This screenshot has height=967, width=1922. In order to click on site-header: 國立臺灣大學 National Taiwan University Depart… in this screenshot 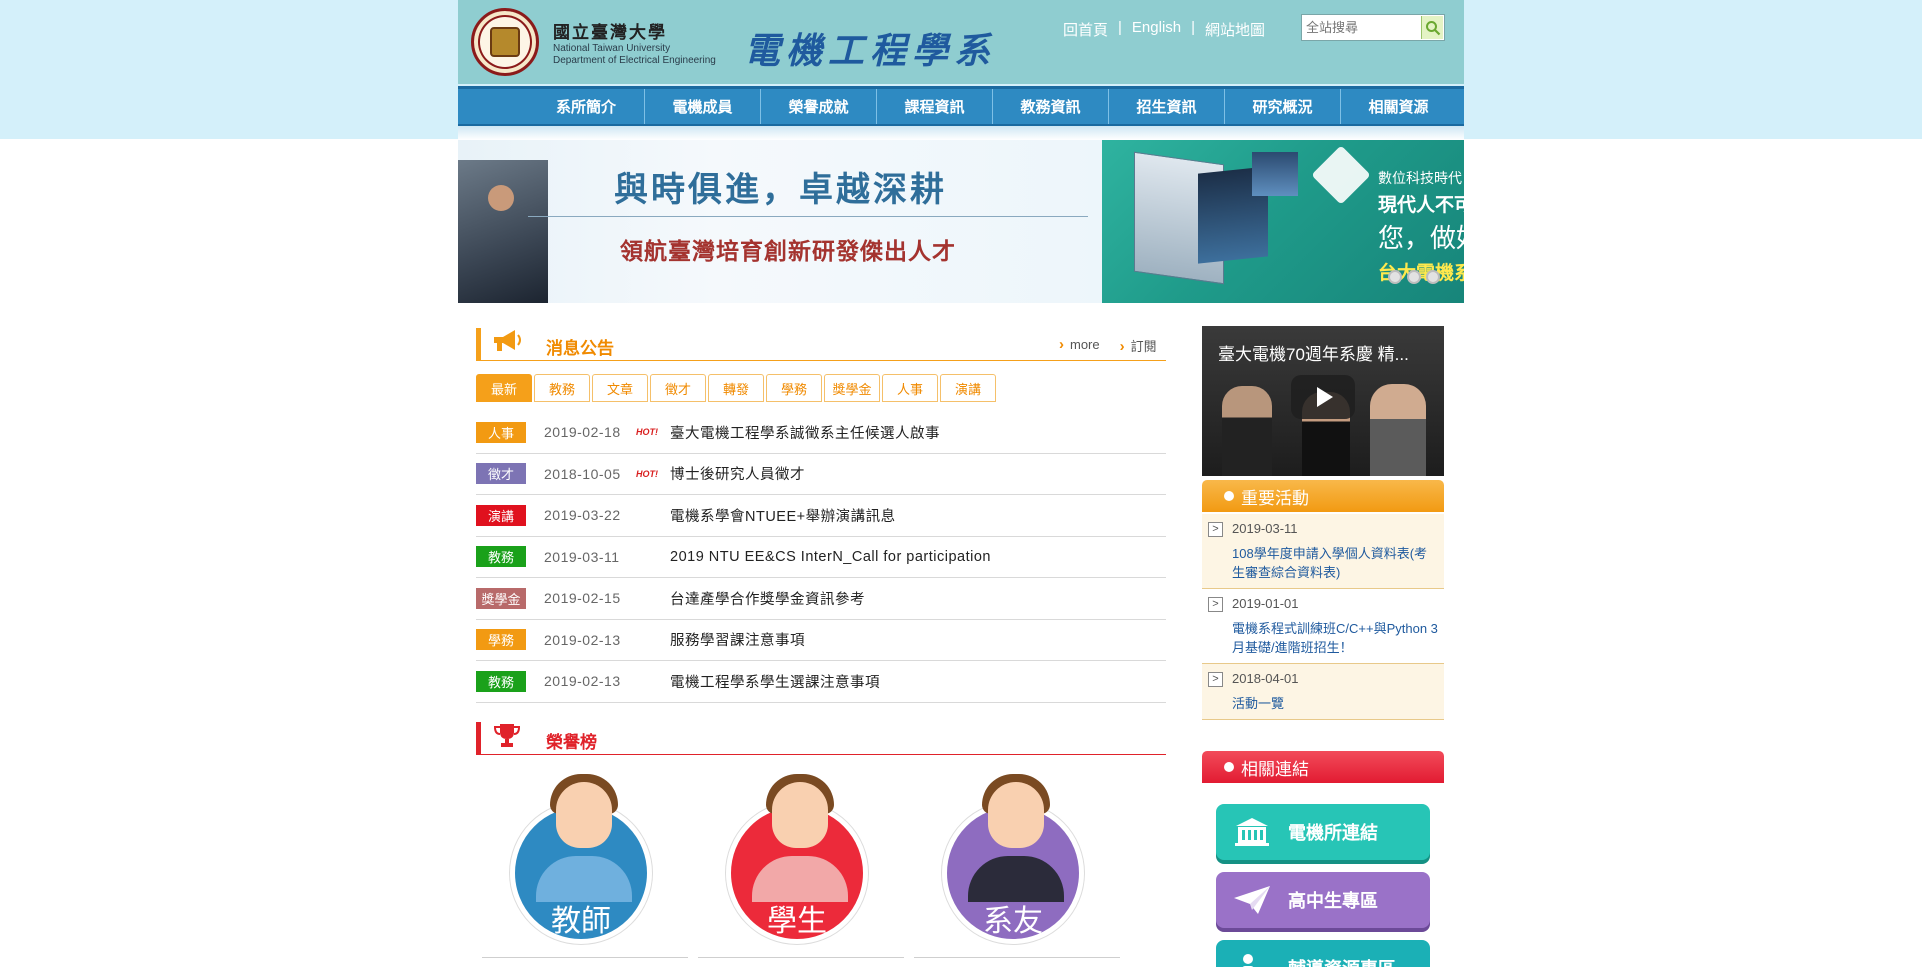, I will do `click(961, 42)`.